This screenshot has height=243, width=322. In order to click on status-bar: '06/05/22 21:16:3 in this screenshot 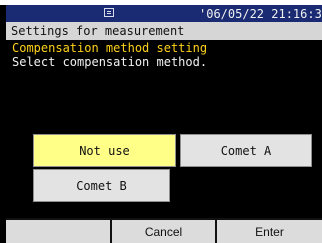, I will do `click(164, 13)`.